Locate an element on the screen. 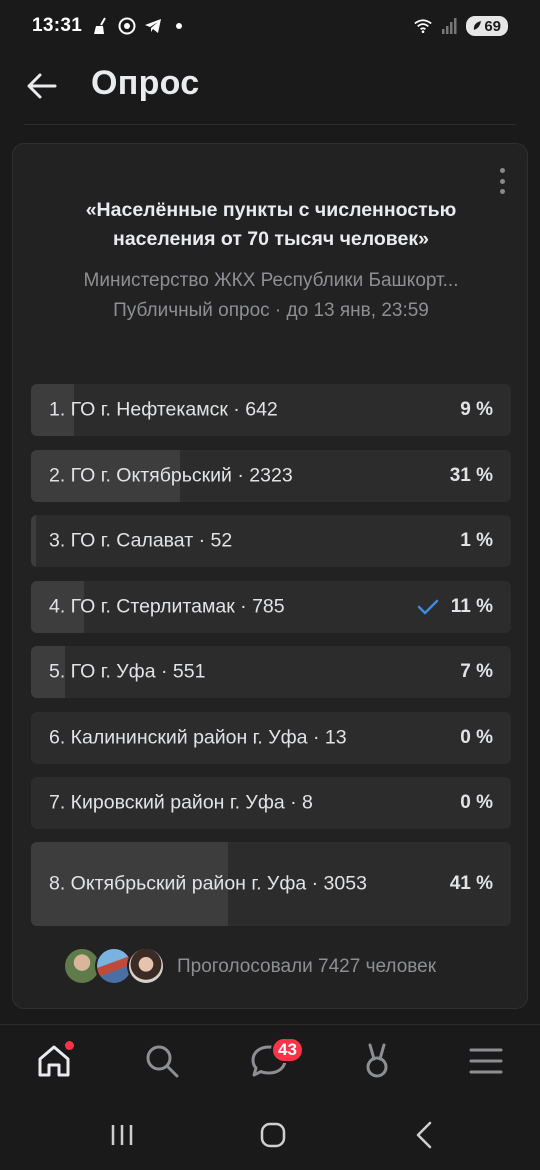 The width and height of the screenshot is (540, 1170). recent-apps-icon is located at coordinates (122, 1135).